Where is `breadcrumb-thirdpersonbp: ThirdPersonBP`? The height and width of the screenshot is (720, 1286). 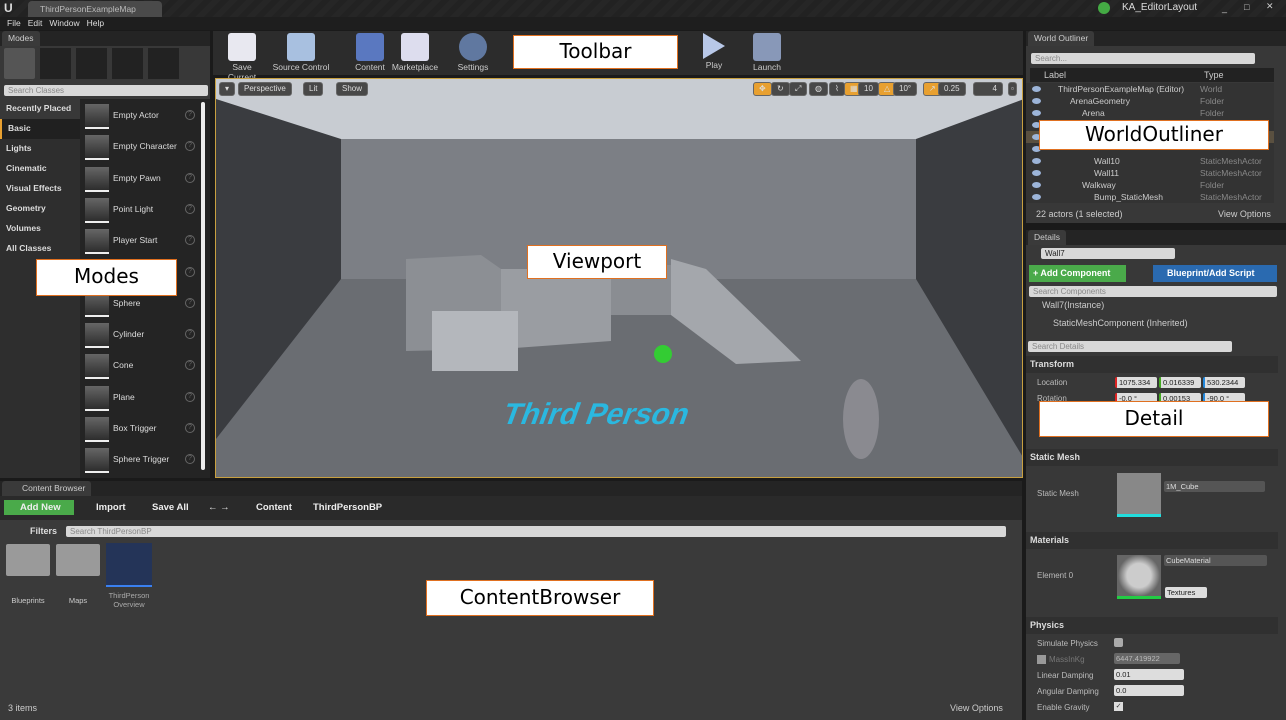 breadcrumb-thirdpersonbp: ThirdPersonBP is located at coordinates (347, 507).